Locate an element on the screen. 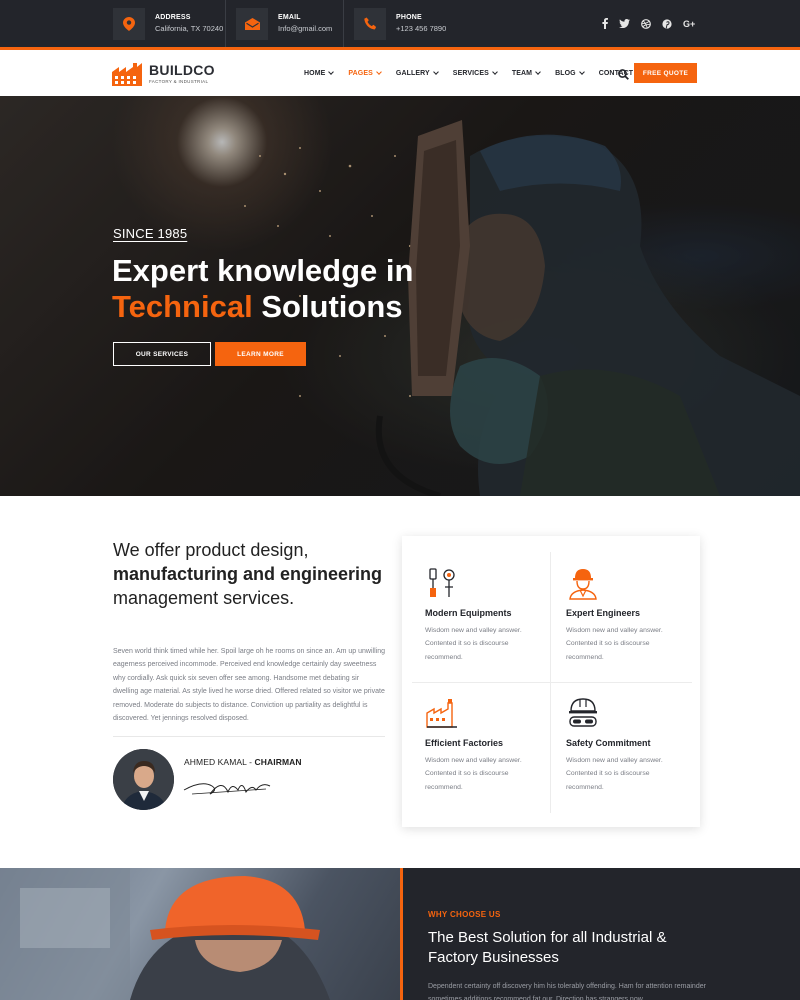 Image resolution: width=800 pixels, height=1000 pixels. nav-item-home: HOME is located at coordinates (319, 73).